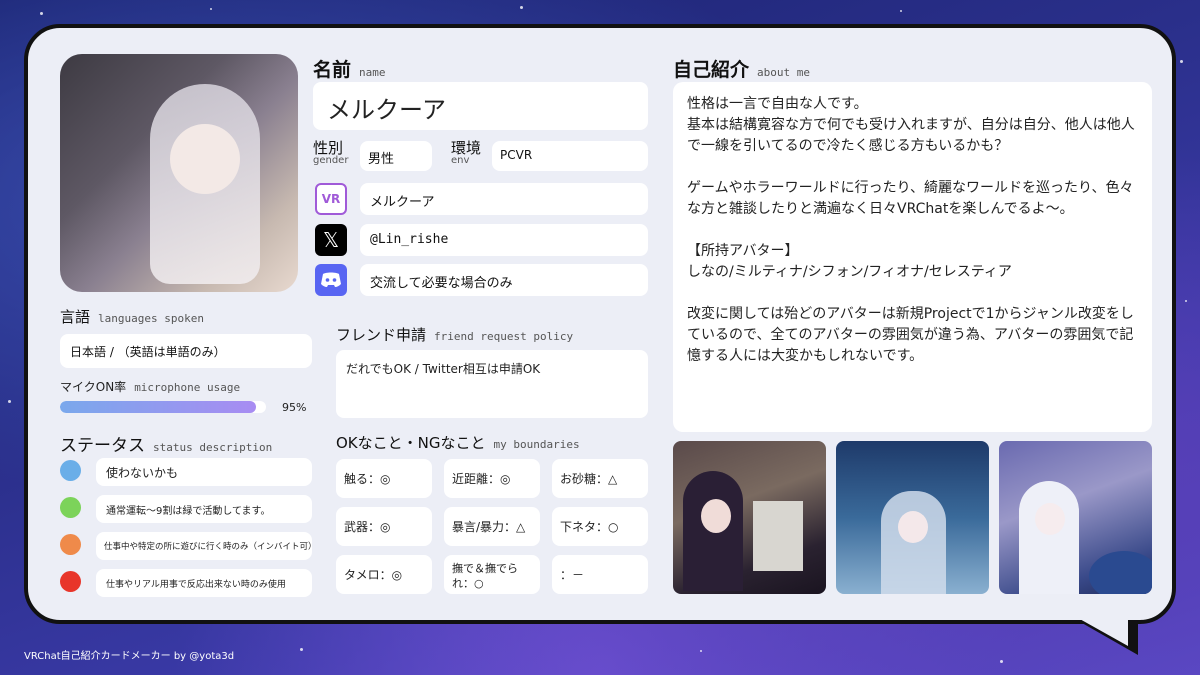 The width and height of the screenshot is (1200, 675). Describe the element at coordinates (492, 384) in the screenshot. I see `friend-request-value: だれでもOK / Twitter相互は申請OK` at that location.